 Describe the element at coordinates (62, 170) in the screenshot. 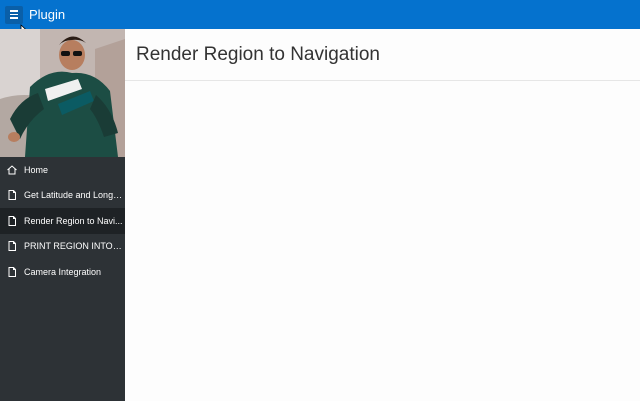

I see `sidebar-item-home: Home` at that location.